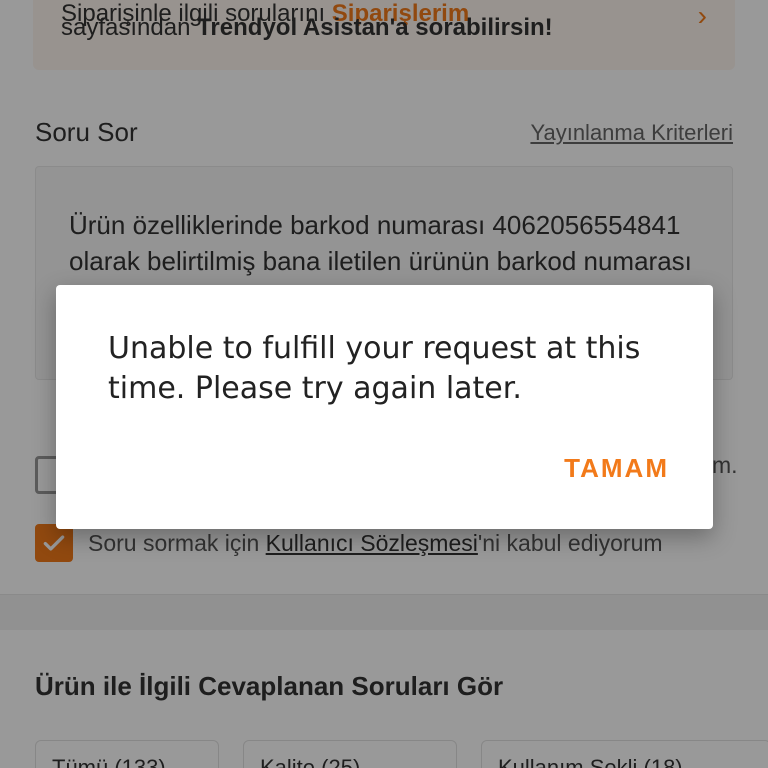 This screenshot has width=768, height=768. What do you see at coordinates (616, 468) in the screenshot?
I see `ok-button: TAMAM` at bounding box center [616, 468].